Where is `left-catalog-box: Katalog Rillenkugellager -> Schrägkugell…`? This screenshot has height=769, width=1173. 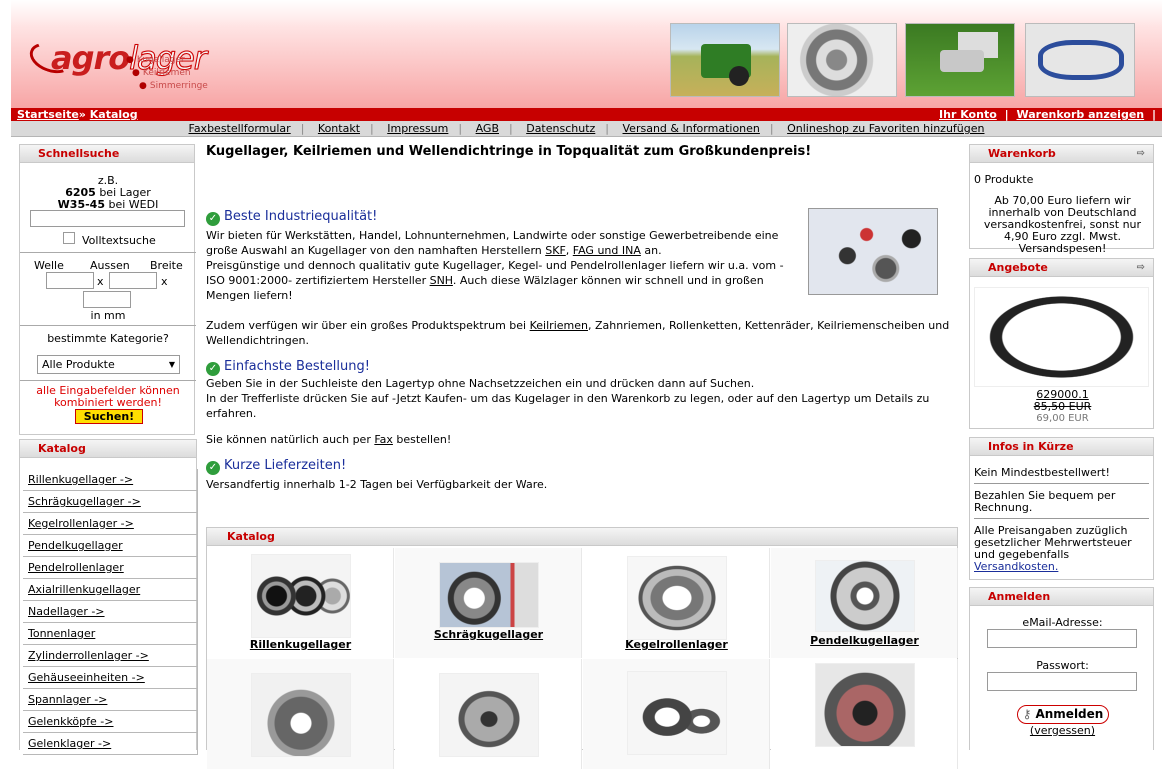 left-catalog-box: Katalog Rillenkugellager -> Schrägkugell… is located at coordinates (108, 597).